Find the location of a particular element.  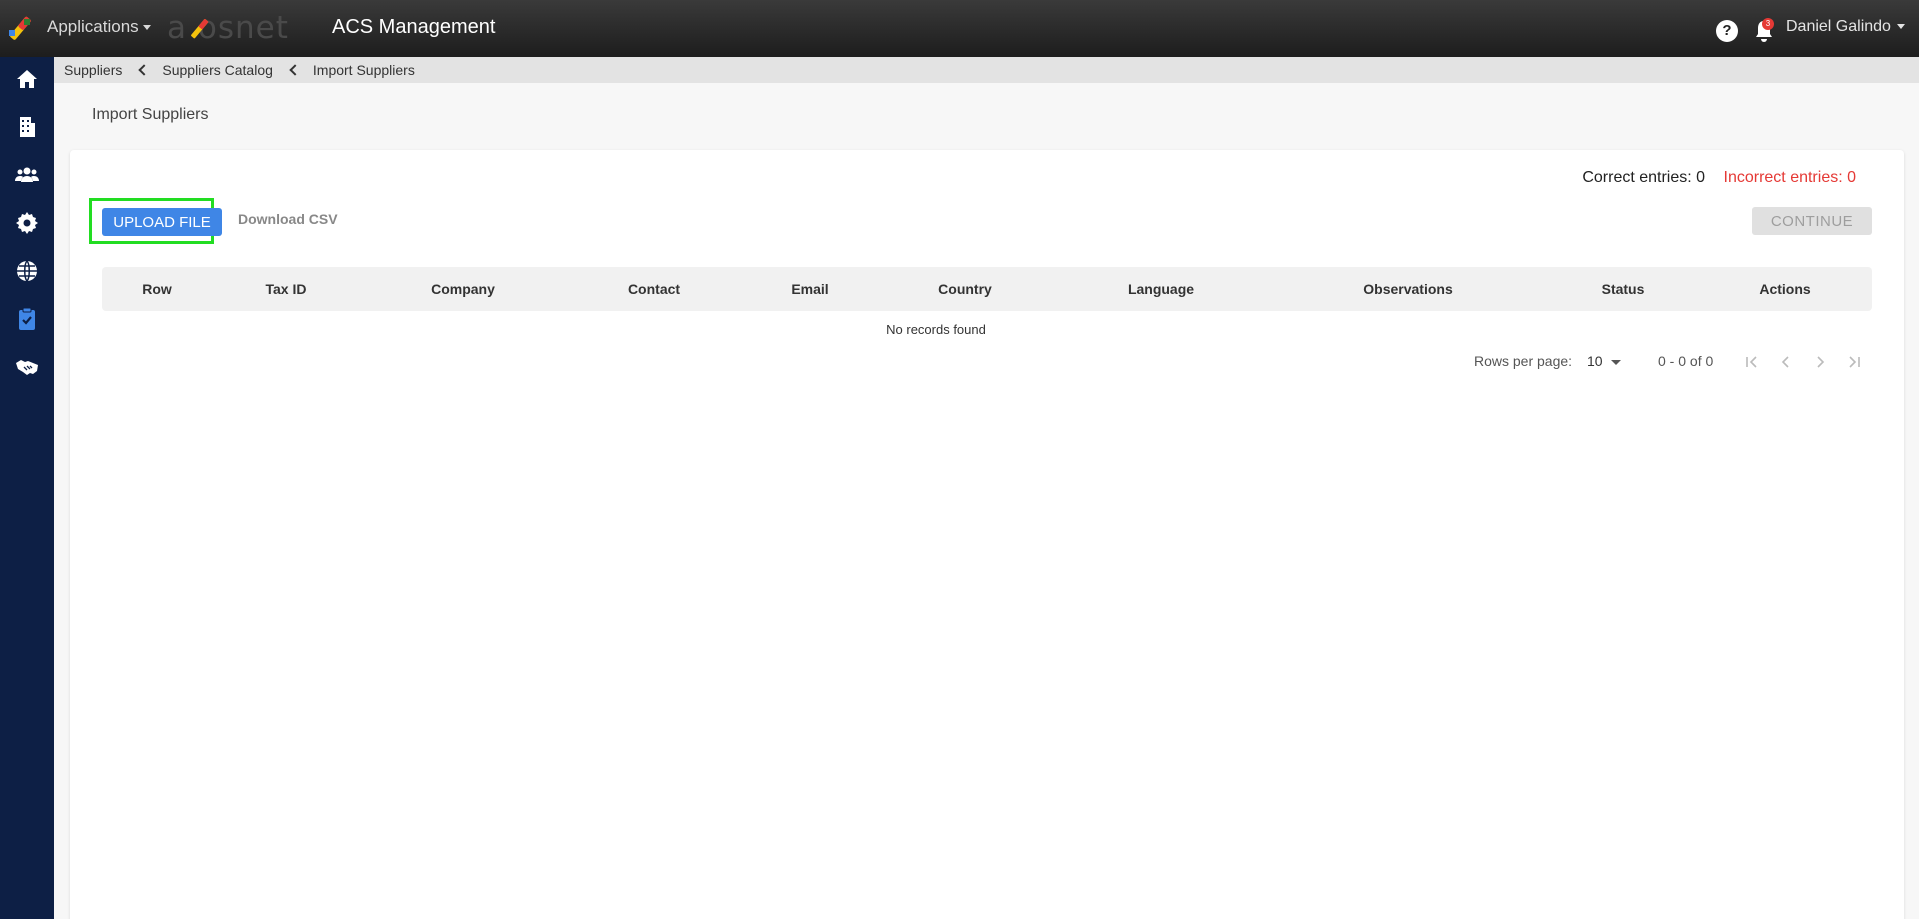

column-header-tax-id: Tax ID is located at coordinates (286, 289).